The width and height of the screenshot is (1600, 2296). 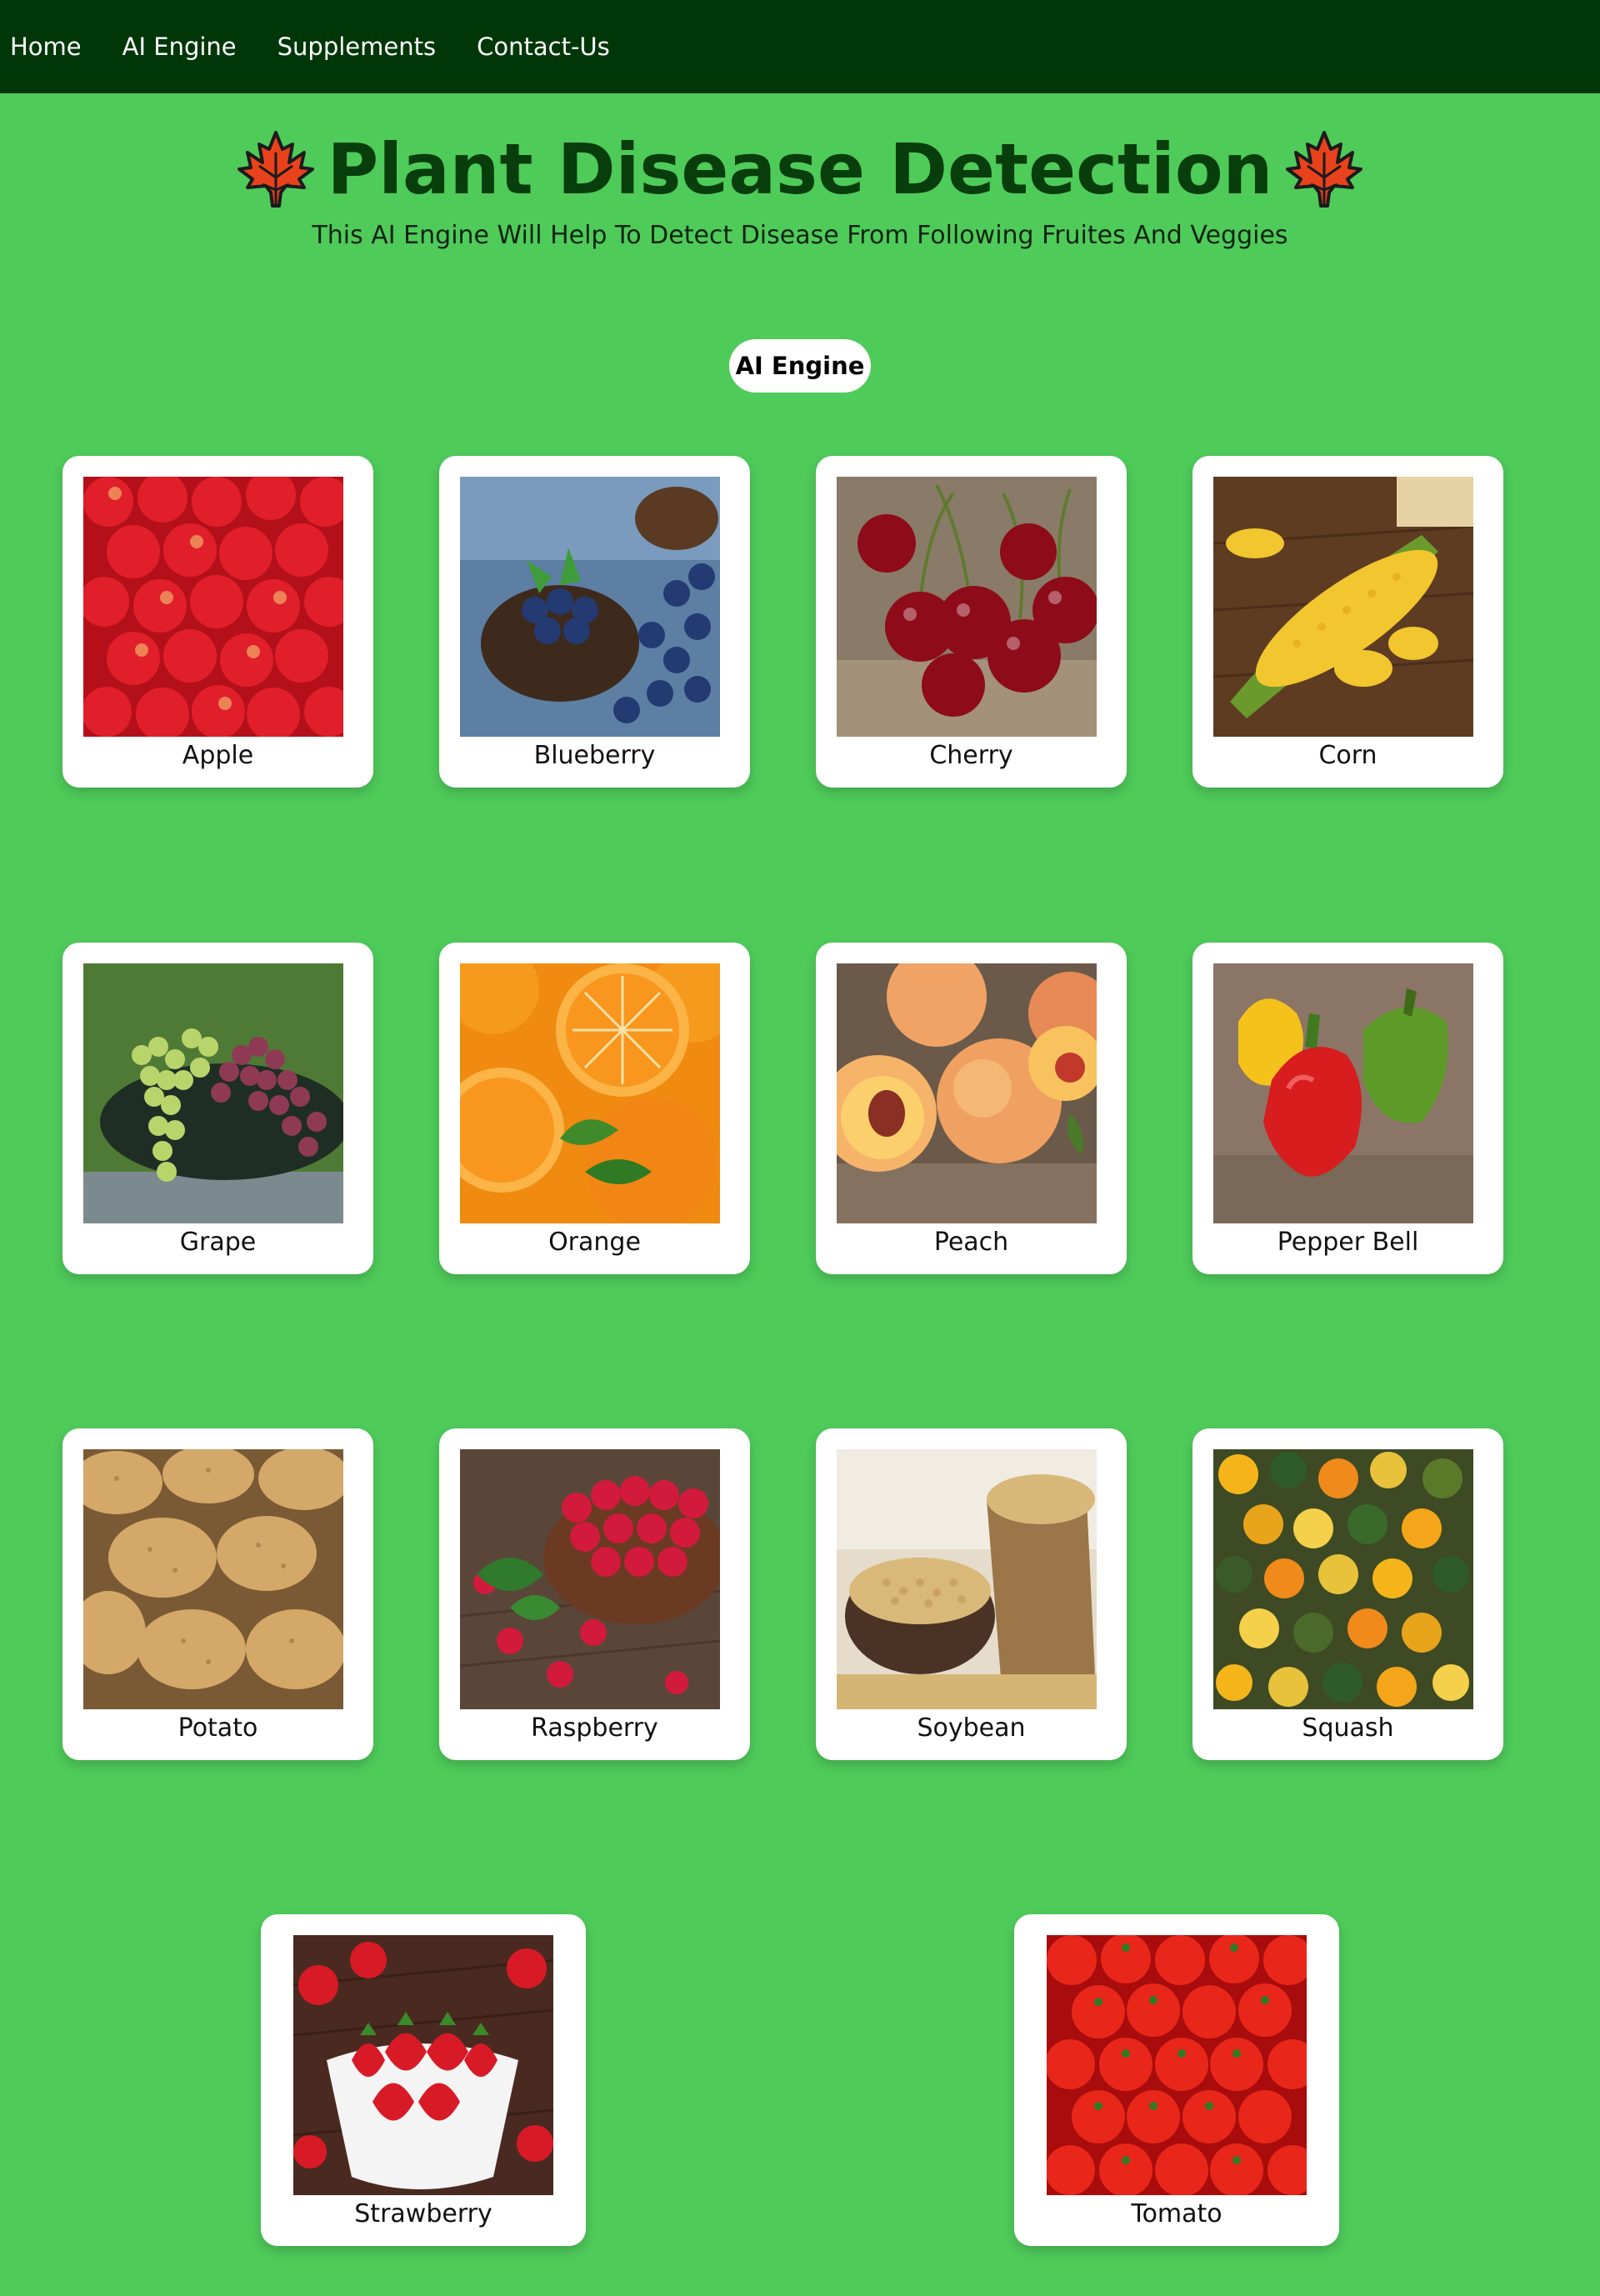 I want to click on pepper-bell-image, so click(x=1343, y=1093).